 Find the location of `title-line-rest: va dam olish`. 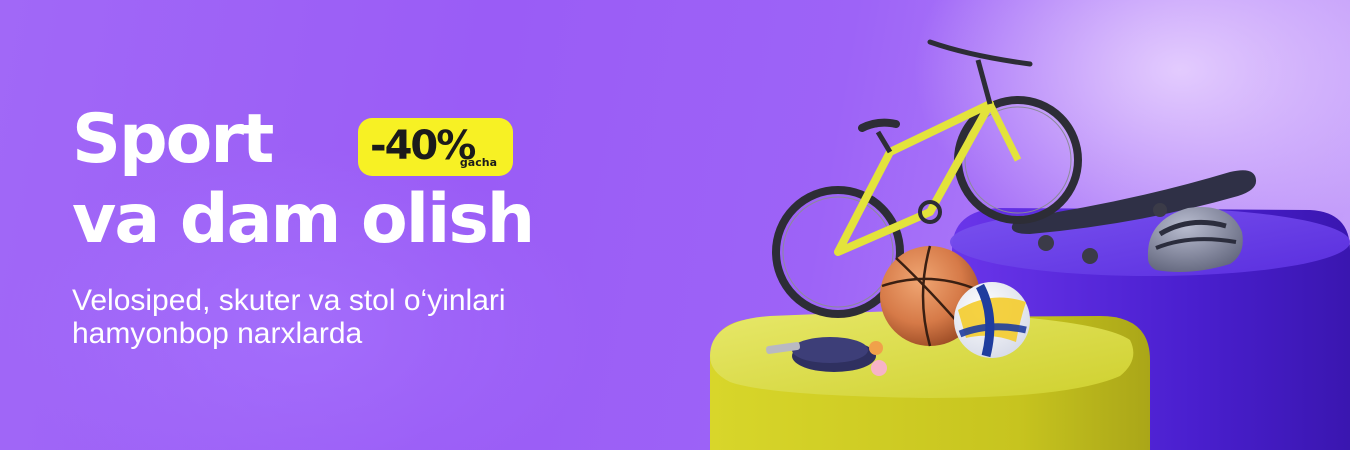

title-line-rest: va dam olish is located at coordinates (303, 219).